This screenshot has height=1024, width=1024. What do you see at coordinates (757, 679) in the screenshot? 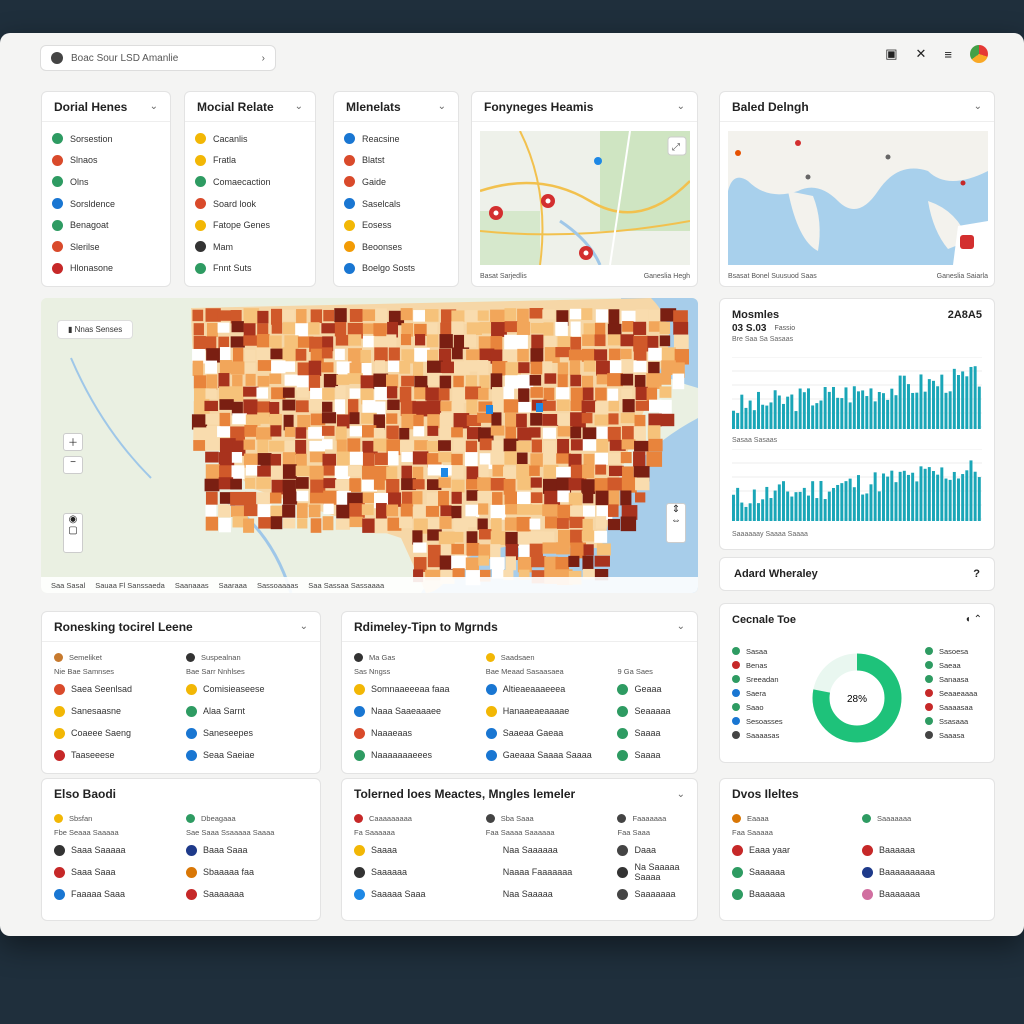
I see `list-item: Sreeadan` at bounding box center [757, 679].